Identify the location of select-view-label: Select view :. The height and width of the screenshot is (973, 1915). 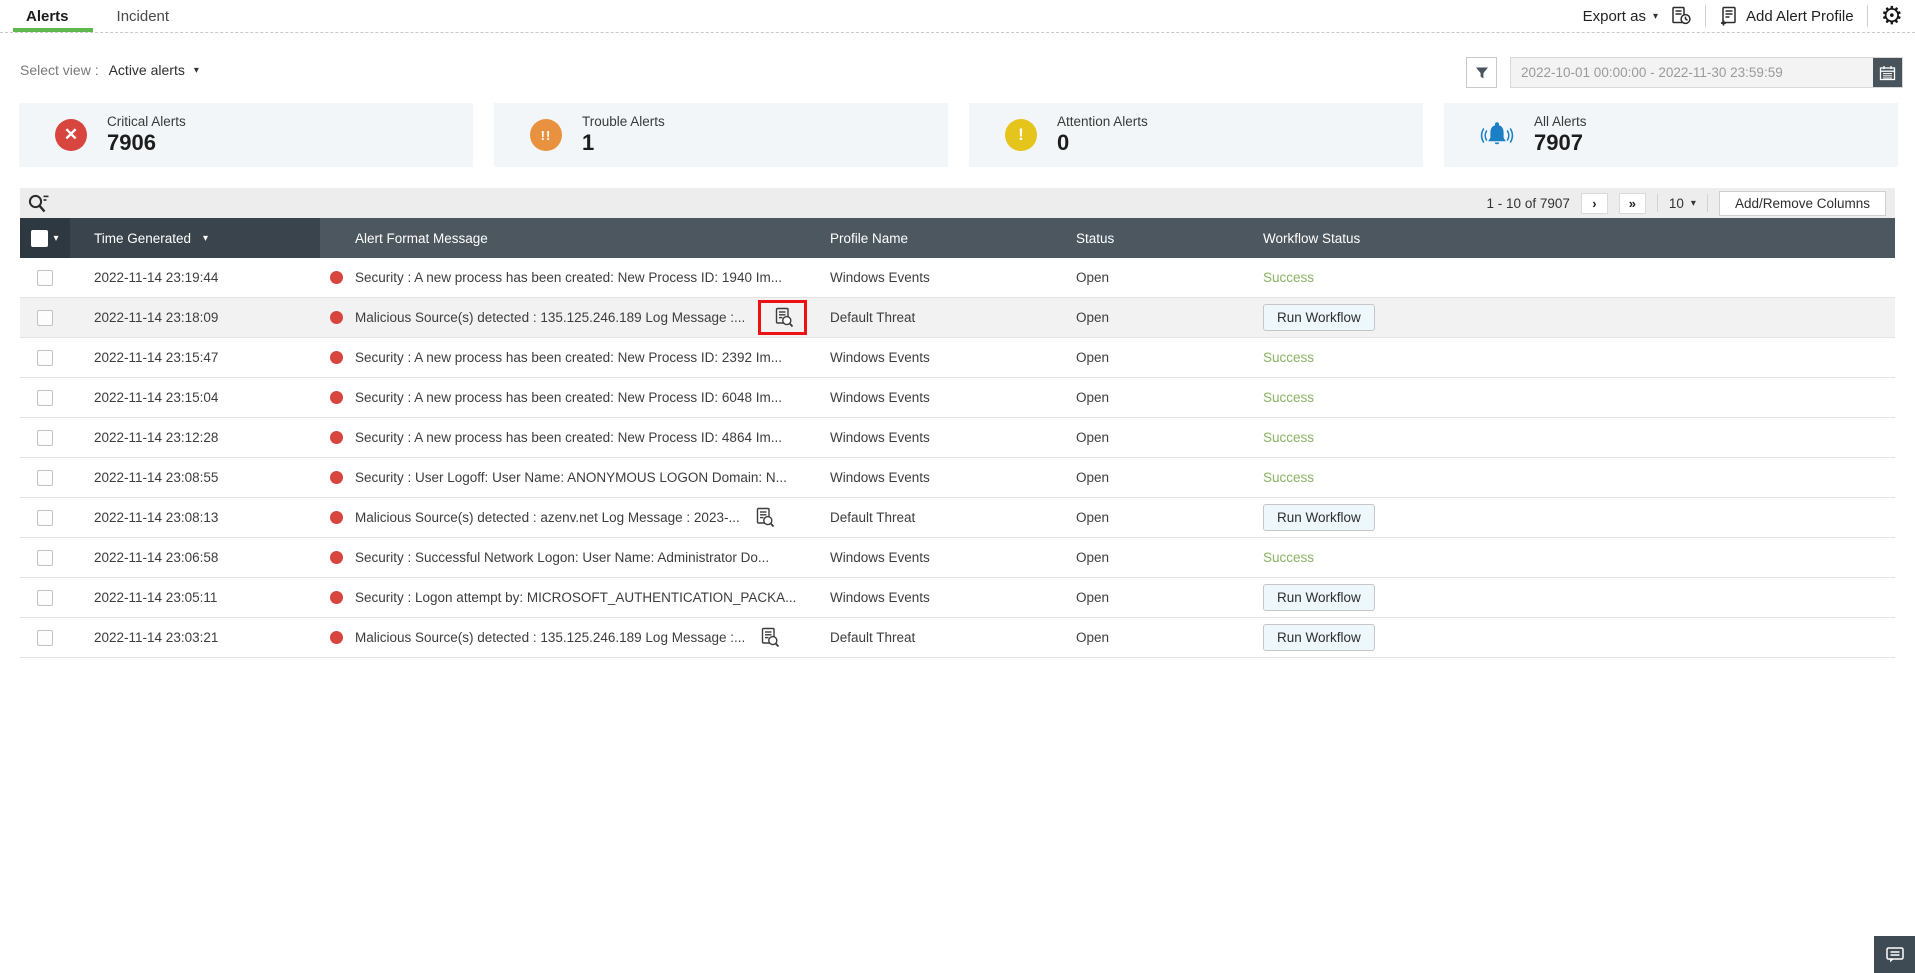
(59, 70).